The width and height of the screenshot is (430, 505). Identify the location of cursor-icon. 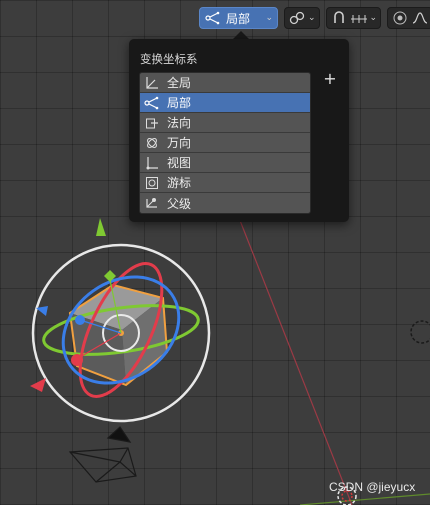
(152, 183).